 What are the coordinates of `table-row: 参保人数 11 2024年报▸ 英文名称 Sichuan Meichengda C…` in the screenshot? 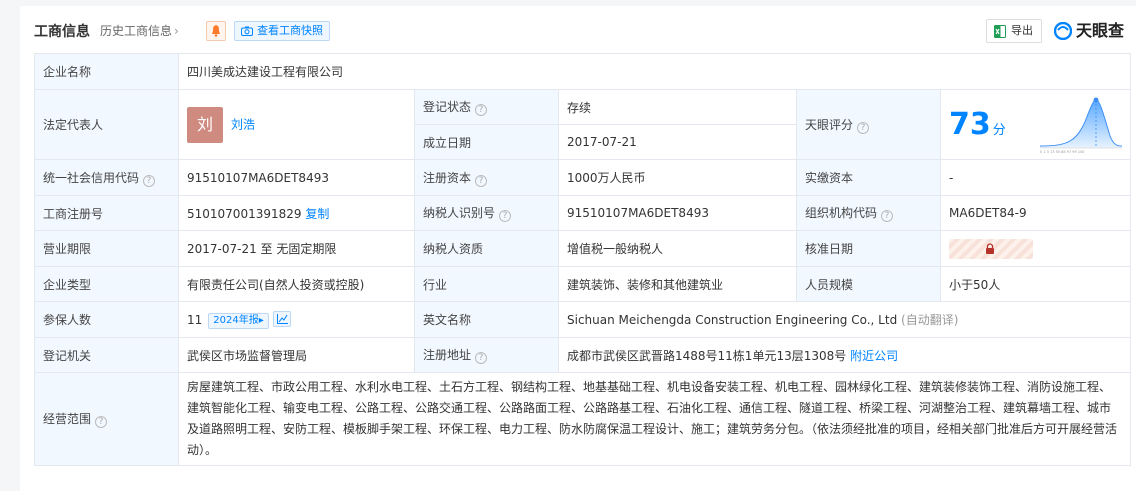 It's located at (583, 319).